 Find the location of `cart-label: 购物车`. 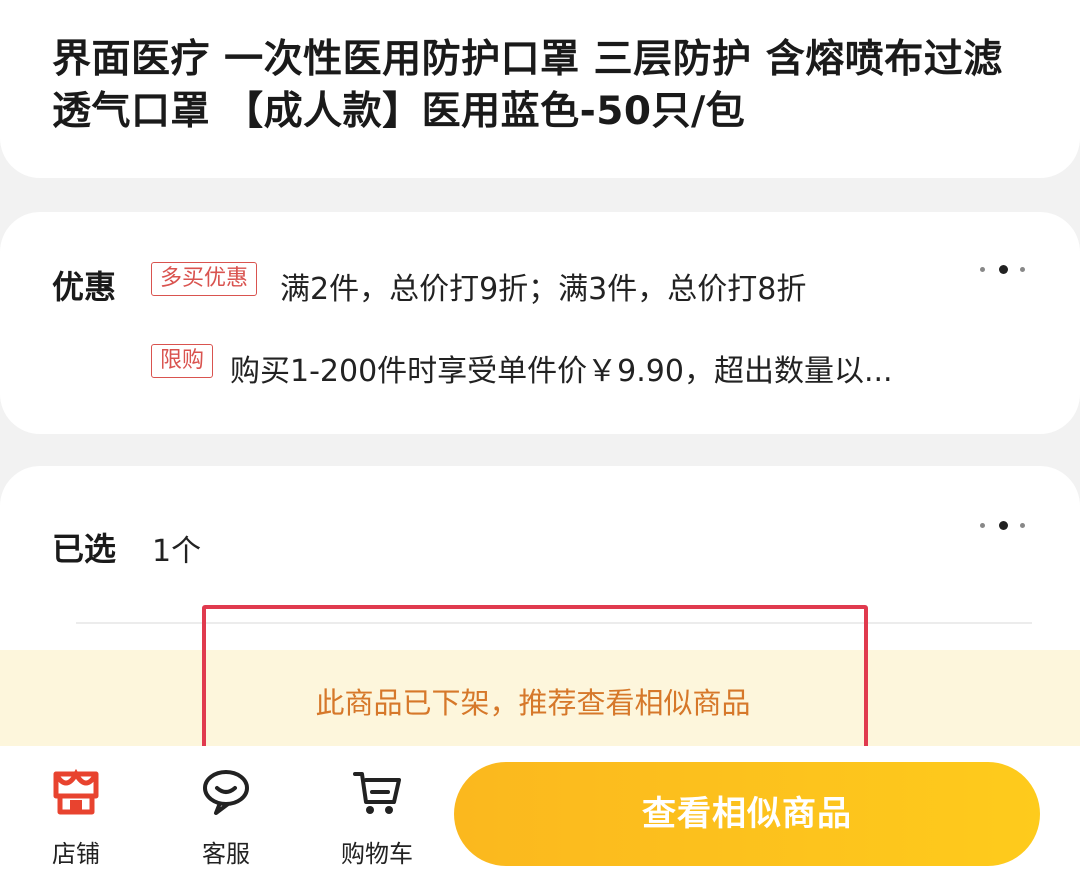

cart-label: 购物车 is located at coordinates (377, 854).